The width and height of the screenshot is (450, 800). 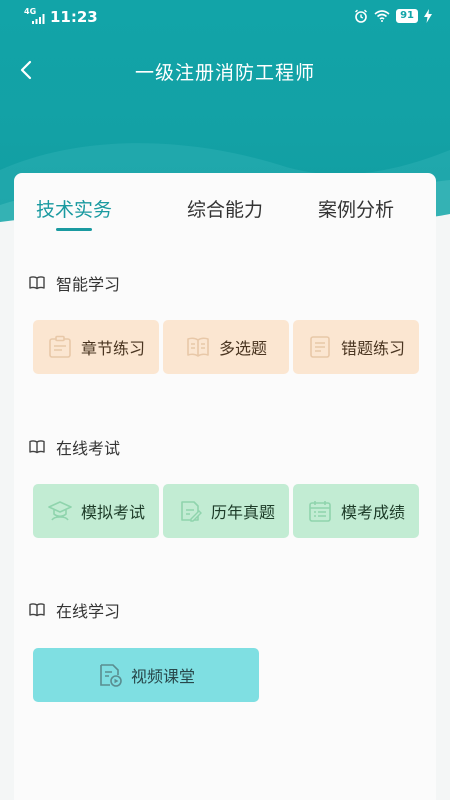 What do you see at coordinates (112, 348) in the screenshot?
I see `button-label: 章节练习` at bounding box center [112, 348].